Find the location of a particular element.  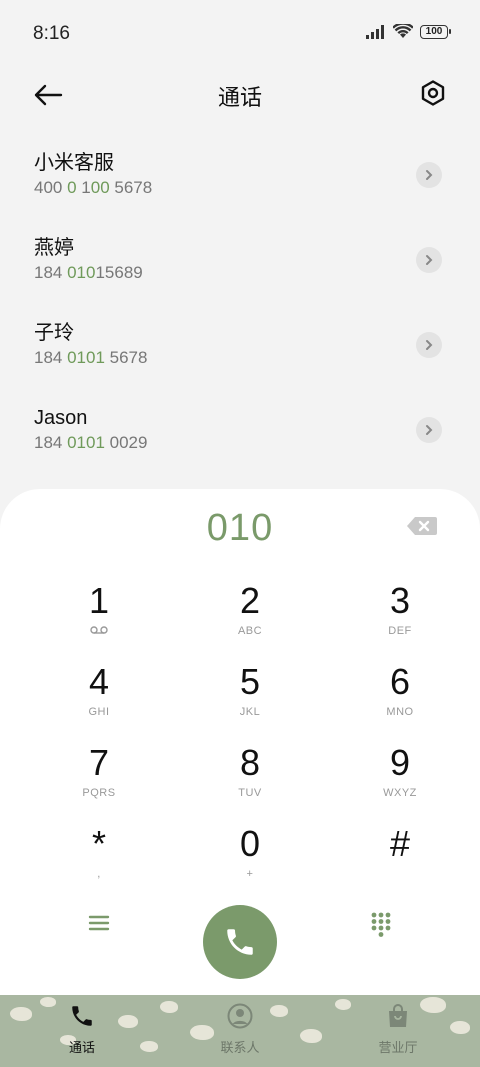

status-icons: 100 is located at coordinates (408, 31).